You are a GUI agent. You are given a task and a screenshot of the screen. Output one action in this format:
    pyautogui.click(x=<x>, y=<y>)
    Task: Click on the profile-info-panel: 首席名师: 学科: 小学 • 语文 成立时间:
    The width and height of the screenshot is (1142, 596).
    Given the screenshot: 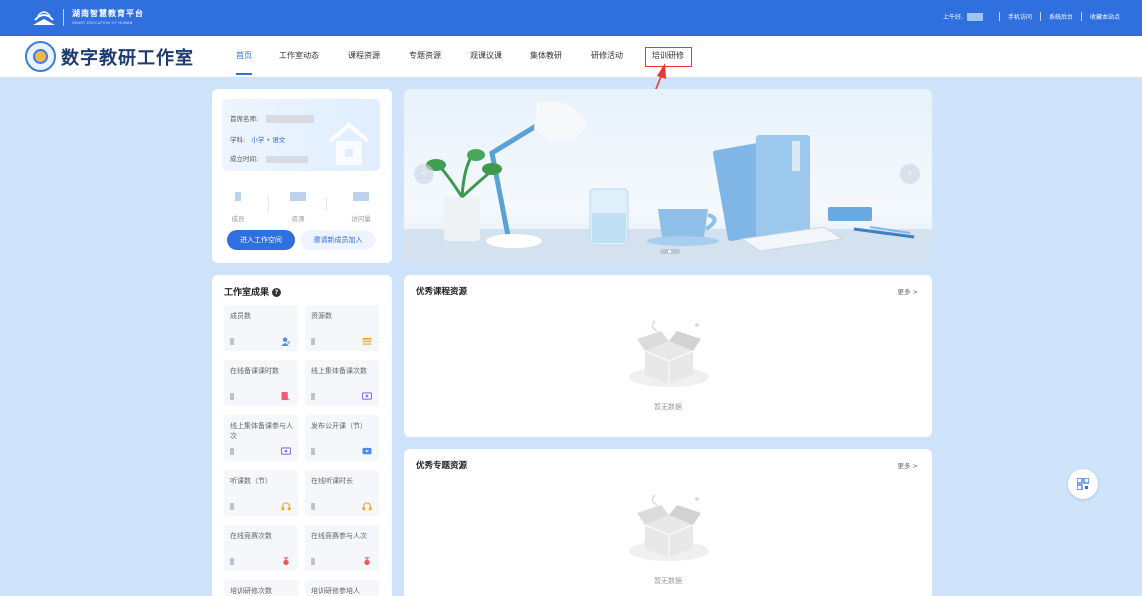 What is the action you would take?
    pyautogui.click(x=301, y=135)
    